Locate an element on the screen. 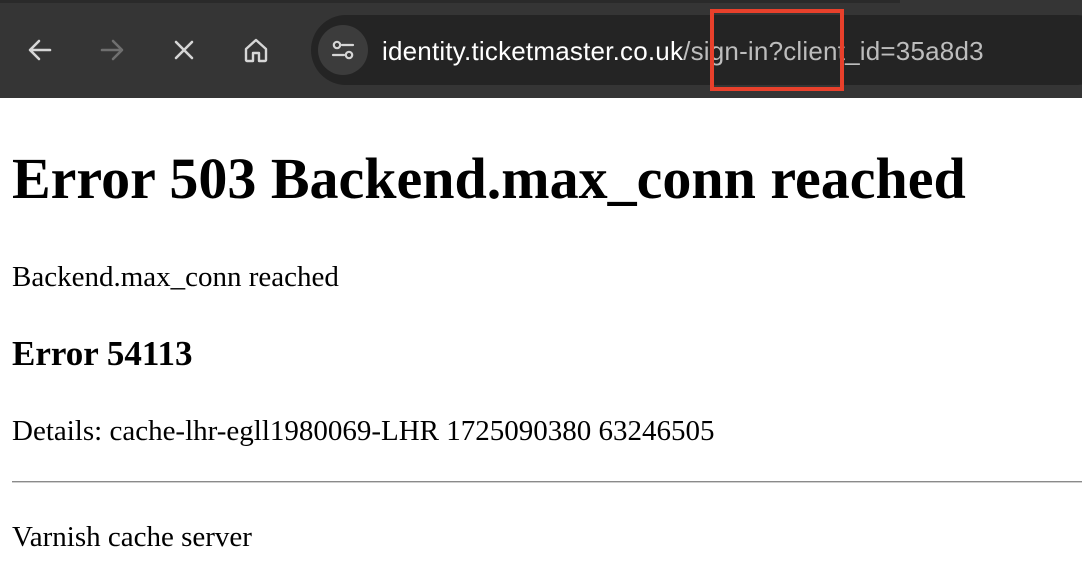 This screenshot has width=1082, height=588. home-icon is located at coordinates (256, 50).